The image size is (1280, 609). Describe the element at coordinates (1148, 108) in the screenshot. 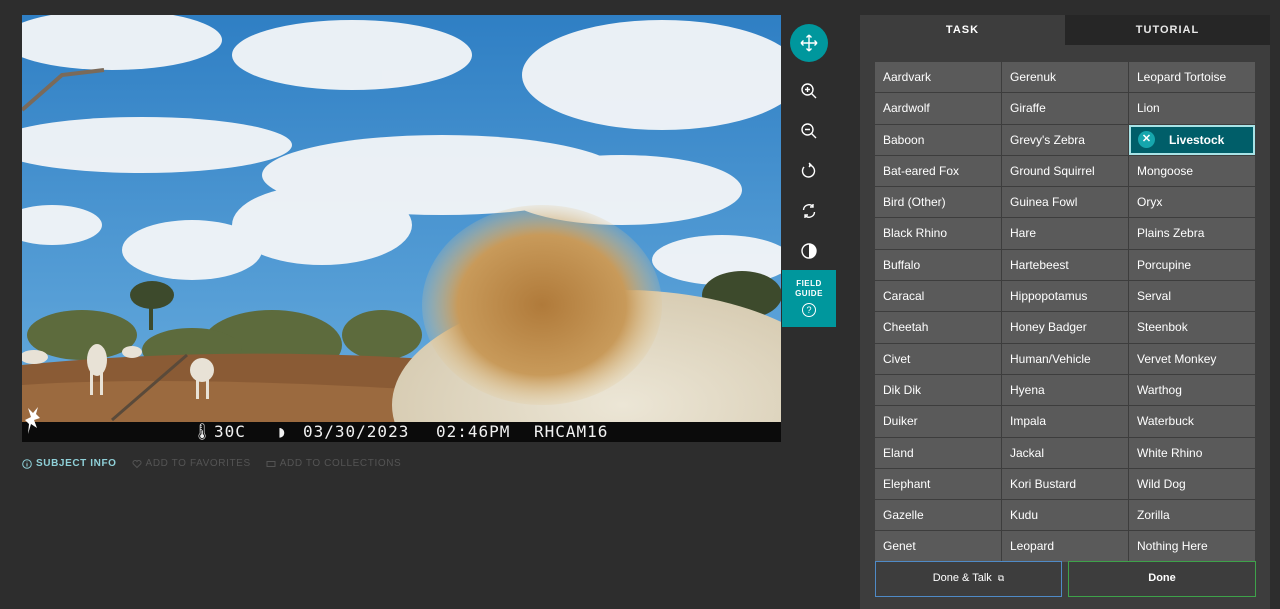

I see `species-label: Lion` at that location.